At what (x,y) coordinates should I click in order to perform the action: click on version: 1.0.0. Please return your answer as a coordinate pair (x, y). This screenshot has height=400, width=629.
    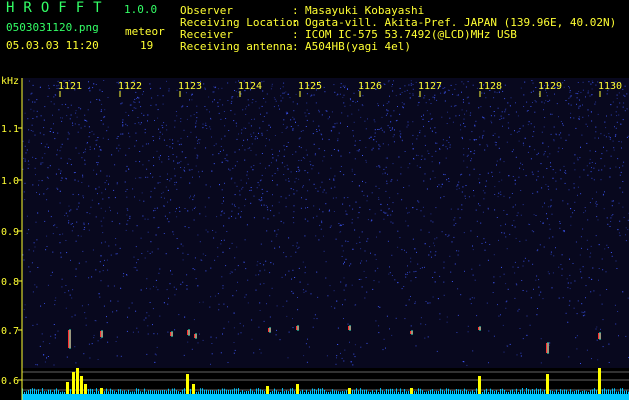
    Looking at the image, I should click on (141, 9).